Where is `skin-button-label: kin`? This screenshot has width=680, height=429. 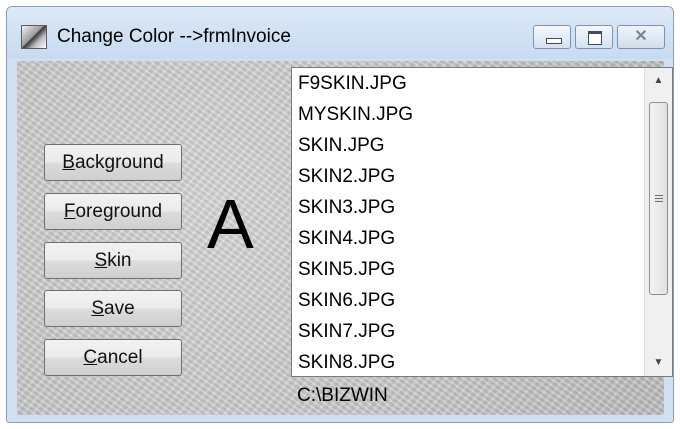
skin-button-label: kin is located at coordinates (119, 260).